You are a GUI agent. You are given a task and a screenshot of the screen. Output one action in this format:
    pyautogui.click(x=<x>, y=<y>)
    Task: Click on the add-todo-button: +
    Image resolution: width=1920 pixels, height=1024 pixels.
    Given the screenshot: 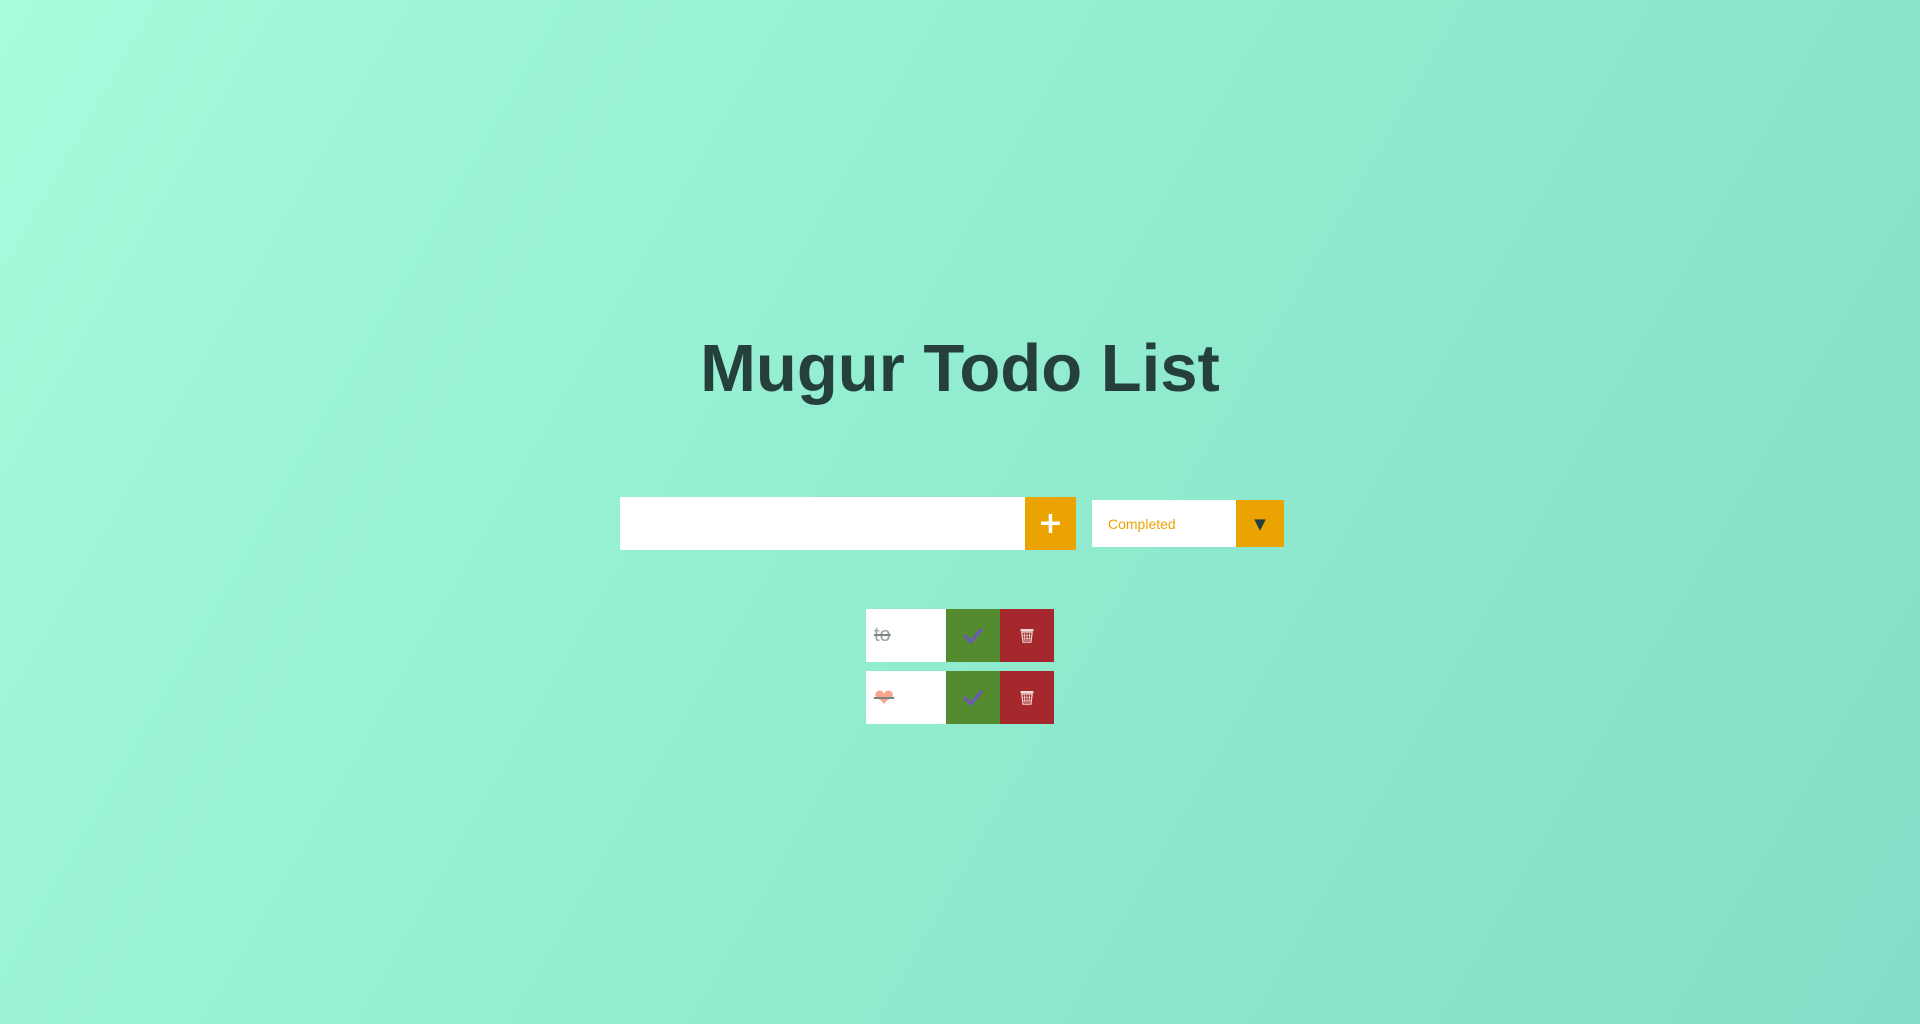 What is the action you would take?
    pyautogui.click(x=1050, y=523)
    